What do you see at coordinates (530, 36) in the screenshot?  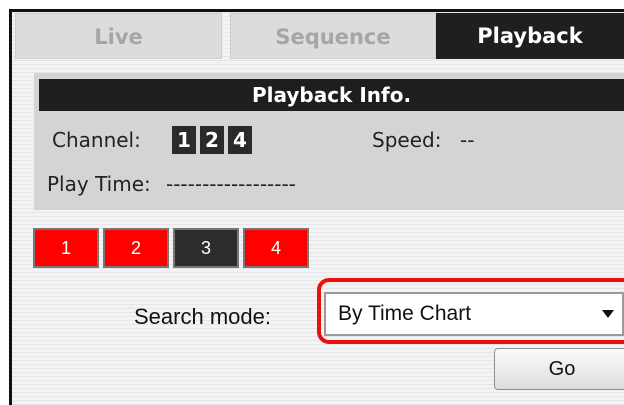 I see `tab-playback: Playback` at bounding box center [530, 36].